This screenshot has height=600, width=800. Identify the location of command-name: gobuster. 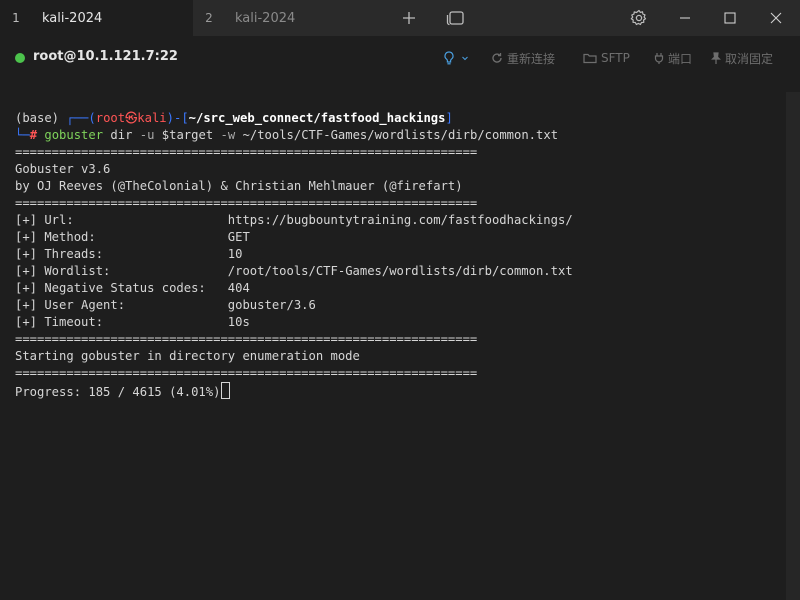
(74, 135).